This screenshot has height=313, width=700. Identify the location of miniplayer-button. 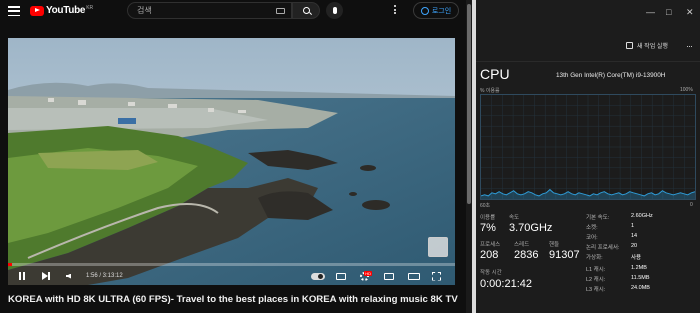
(389, 276).